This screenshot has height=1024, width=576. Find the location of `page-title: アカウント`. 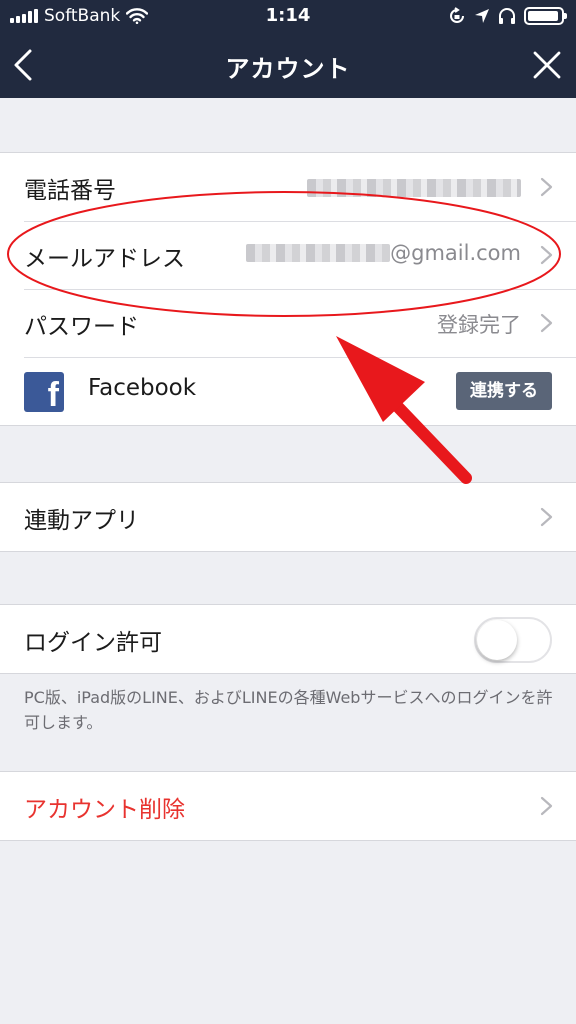

page-title: アカウント is located at coordinates (288, 69).